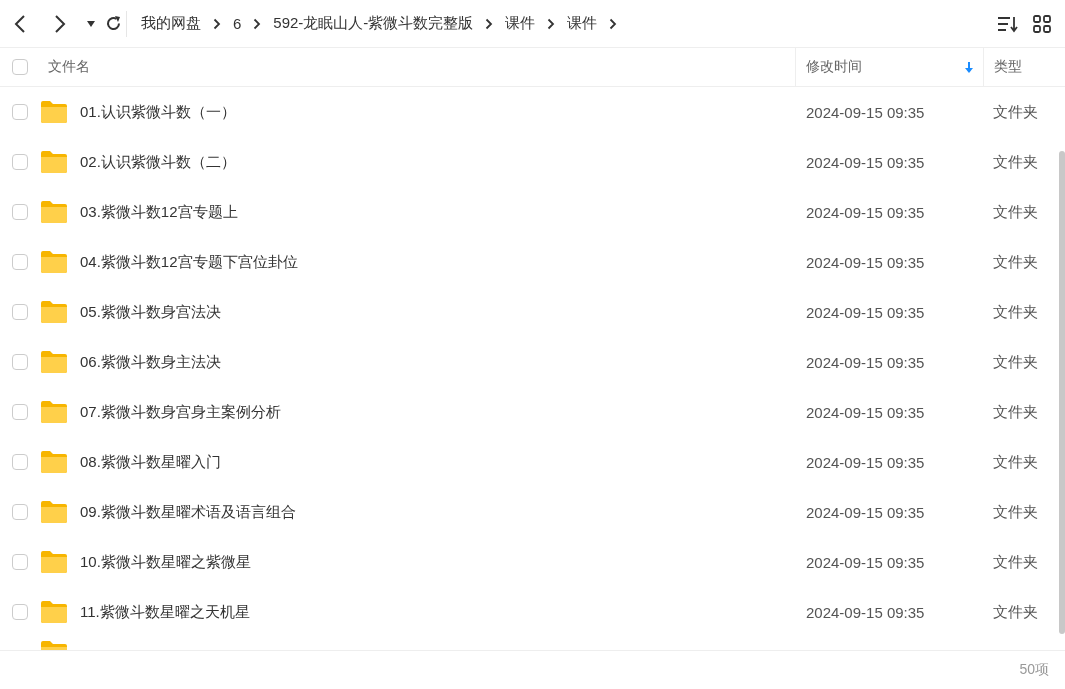  I want to click on breadcrumb-item: 我的网盘, so click(171, 23).